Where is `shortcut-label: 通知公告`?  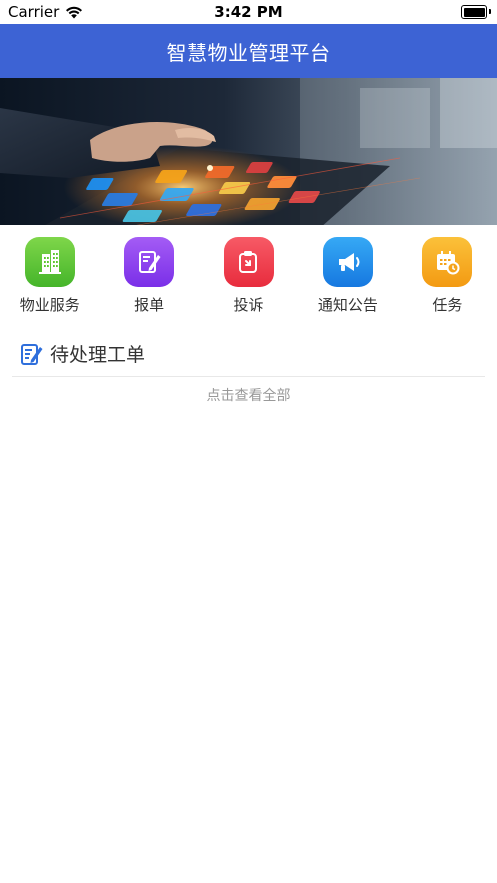 shortcut-label: 通知公告 is located at coordinates (347, 305).